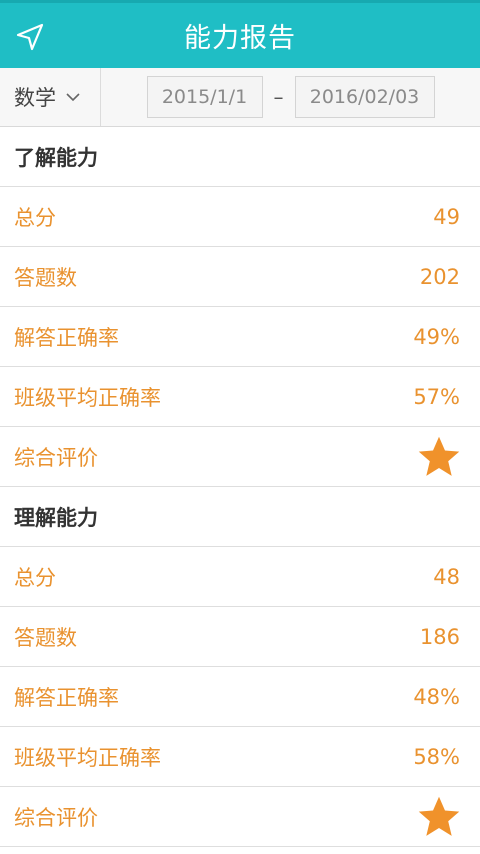 The height and width of the screenshot is (854, 480). Describe the element at coordinates (240, 757) in the screenshot. I see `list-item: 班级平均正确率 58%` at that location.